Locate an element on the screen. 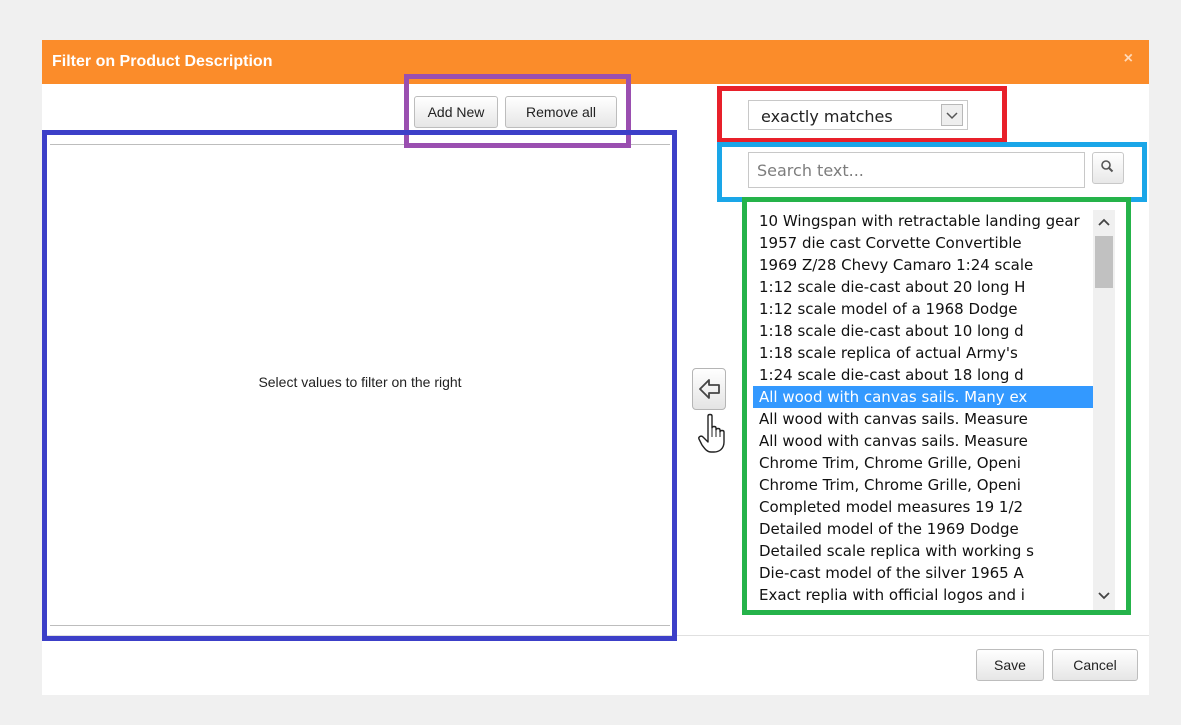 The width and height of the screenshot is (1181, 725). close-icon: × is located at coordinates (1128, 59).